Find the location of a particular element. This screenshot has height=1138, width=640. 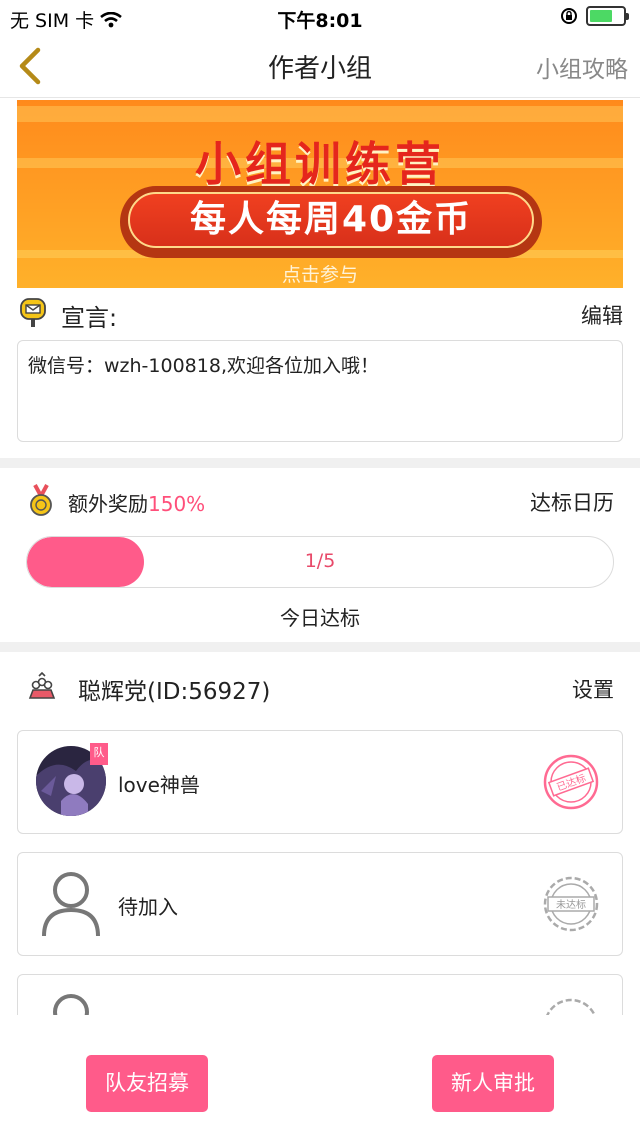

status-bar: 无 SIM 卡 下午8:01 is located at coordinates (320, 17).